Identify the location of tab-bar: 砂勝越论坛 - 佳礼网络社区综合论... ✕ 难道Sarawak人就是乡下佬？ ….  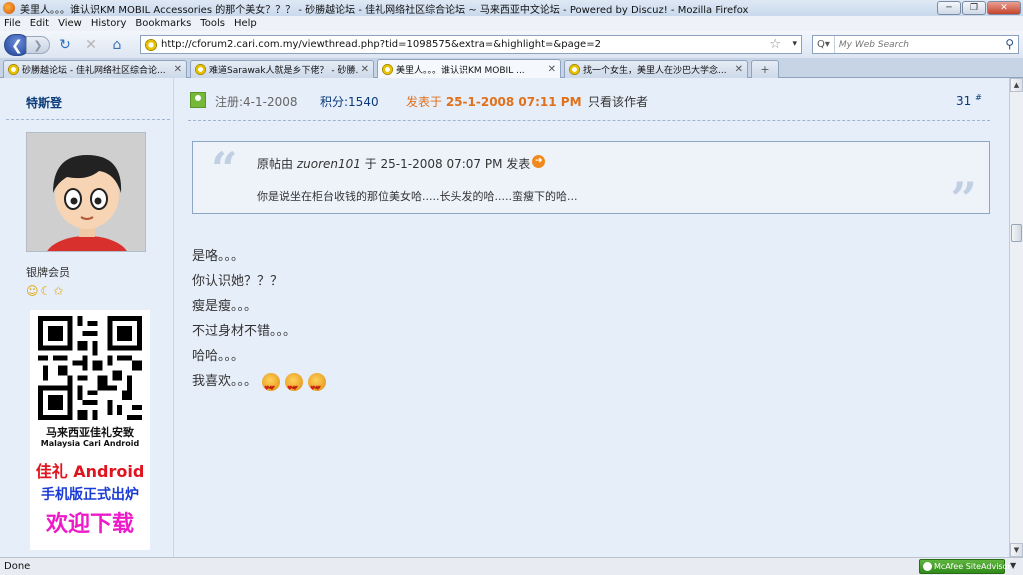
(511, 68).